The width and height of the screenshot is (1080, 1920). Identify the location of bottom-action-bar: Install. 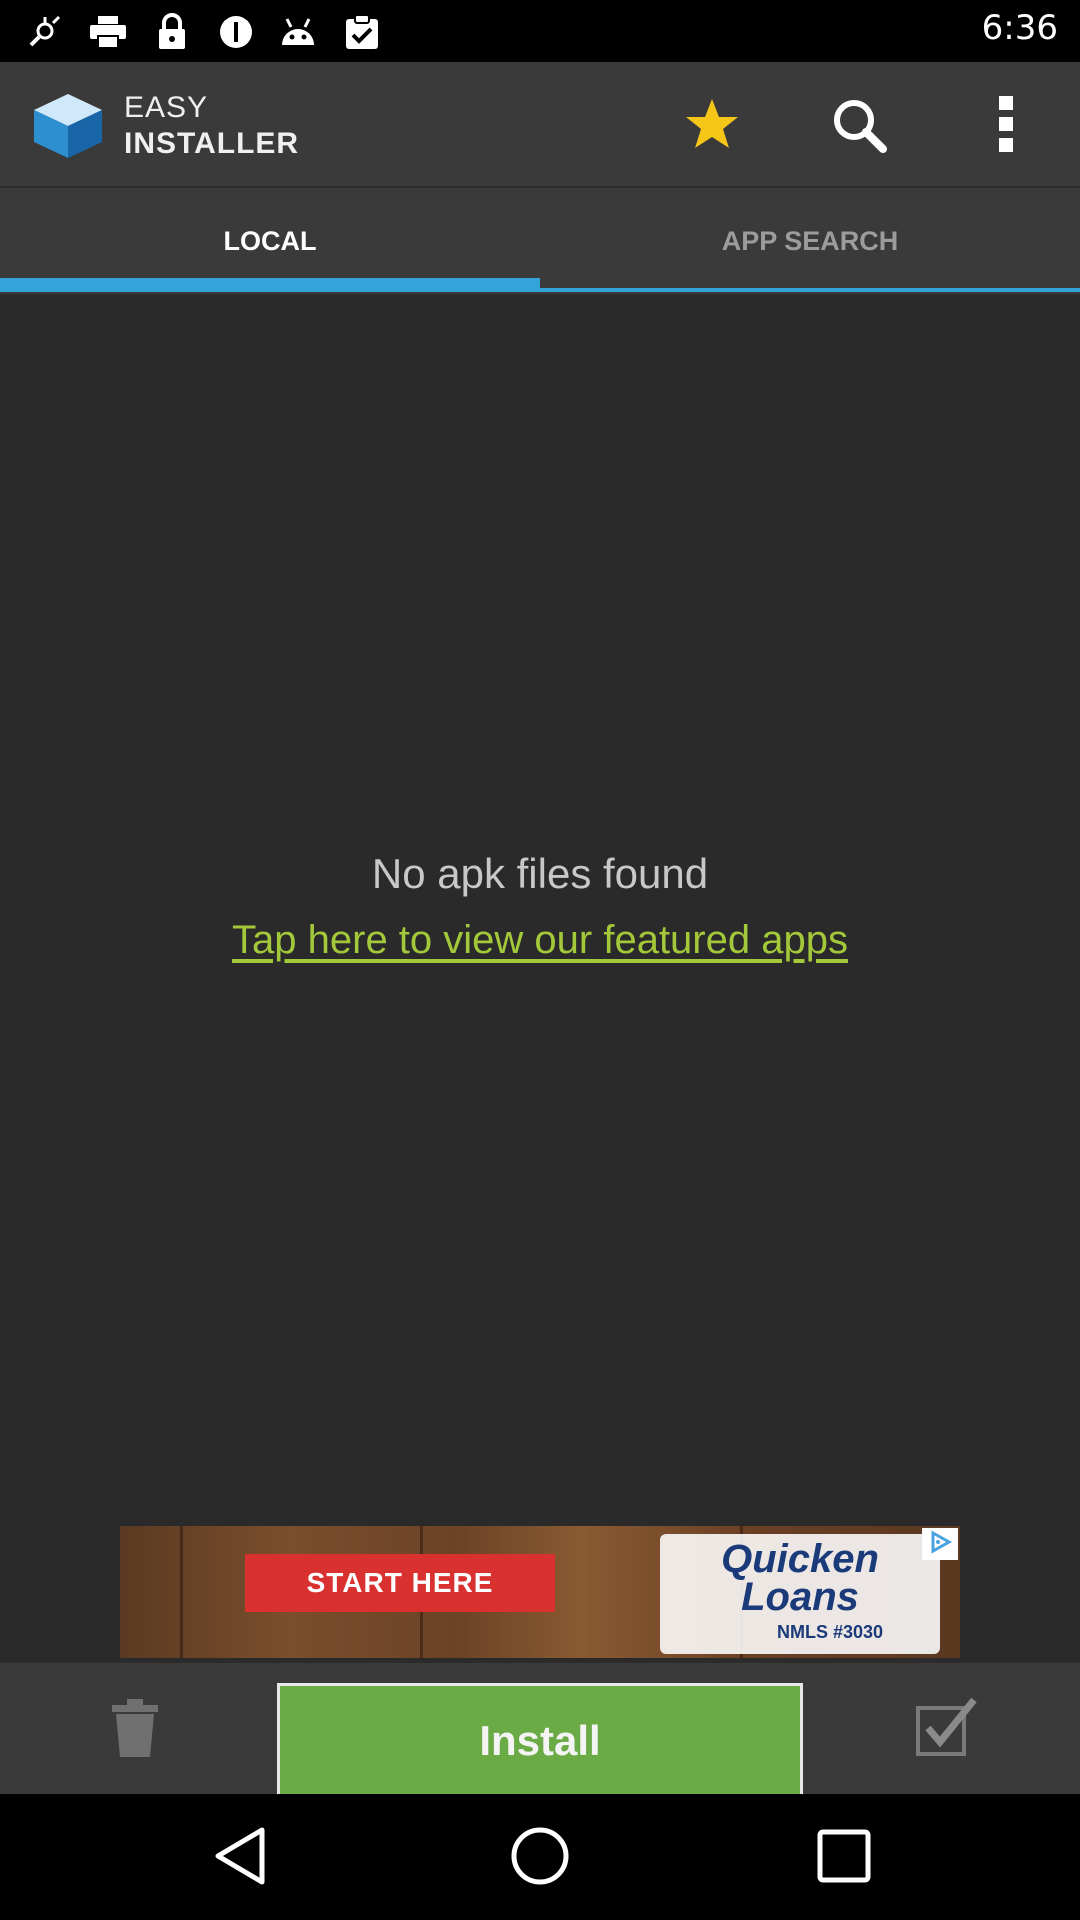
(540, 1728).